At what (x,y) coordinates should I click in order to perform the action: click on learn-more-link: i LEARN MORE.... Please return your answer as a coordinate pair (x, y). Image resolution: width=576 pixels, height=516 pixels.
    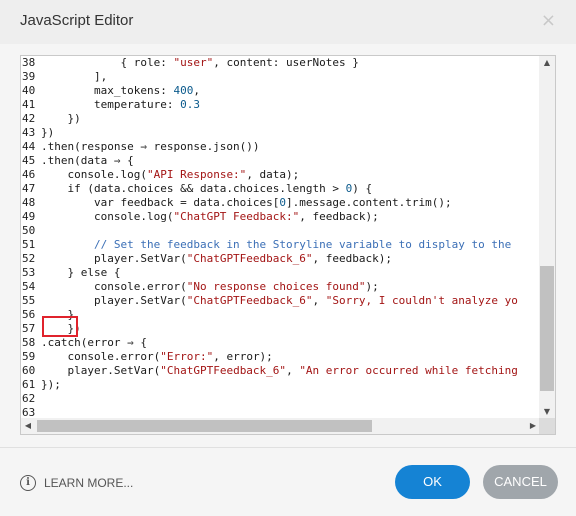
    Looking at the image, I should click on (76, 483).